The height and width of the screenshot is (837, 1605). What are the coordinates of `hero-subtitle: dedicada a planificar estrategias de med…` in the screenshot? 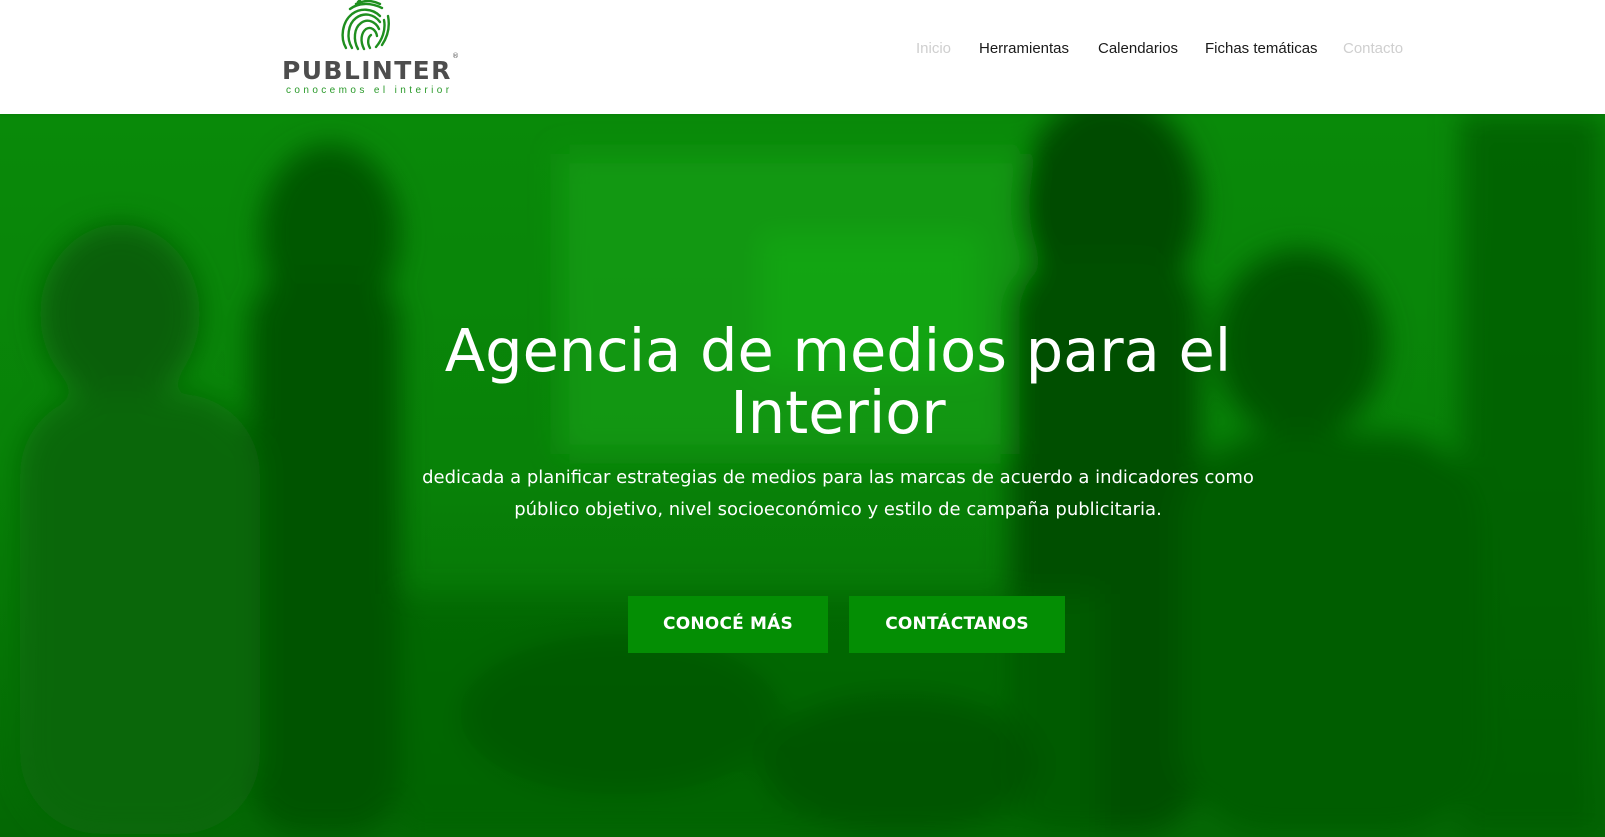 It's located at (838, 494).